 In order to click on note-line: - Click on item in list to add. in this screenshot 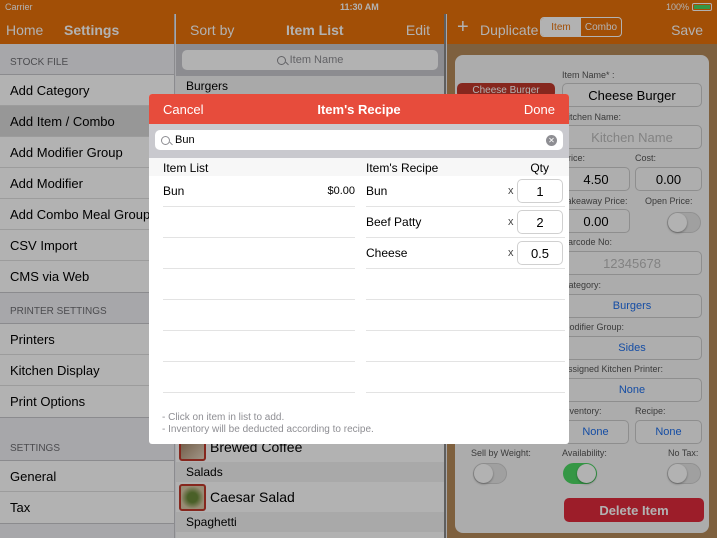, I will do `click(223, 417)`.